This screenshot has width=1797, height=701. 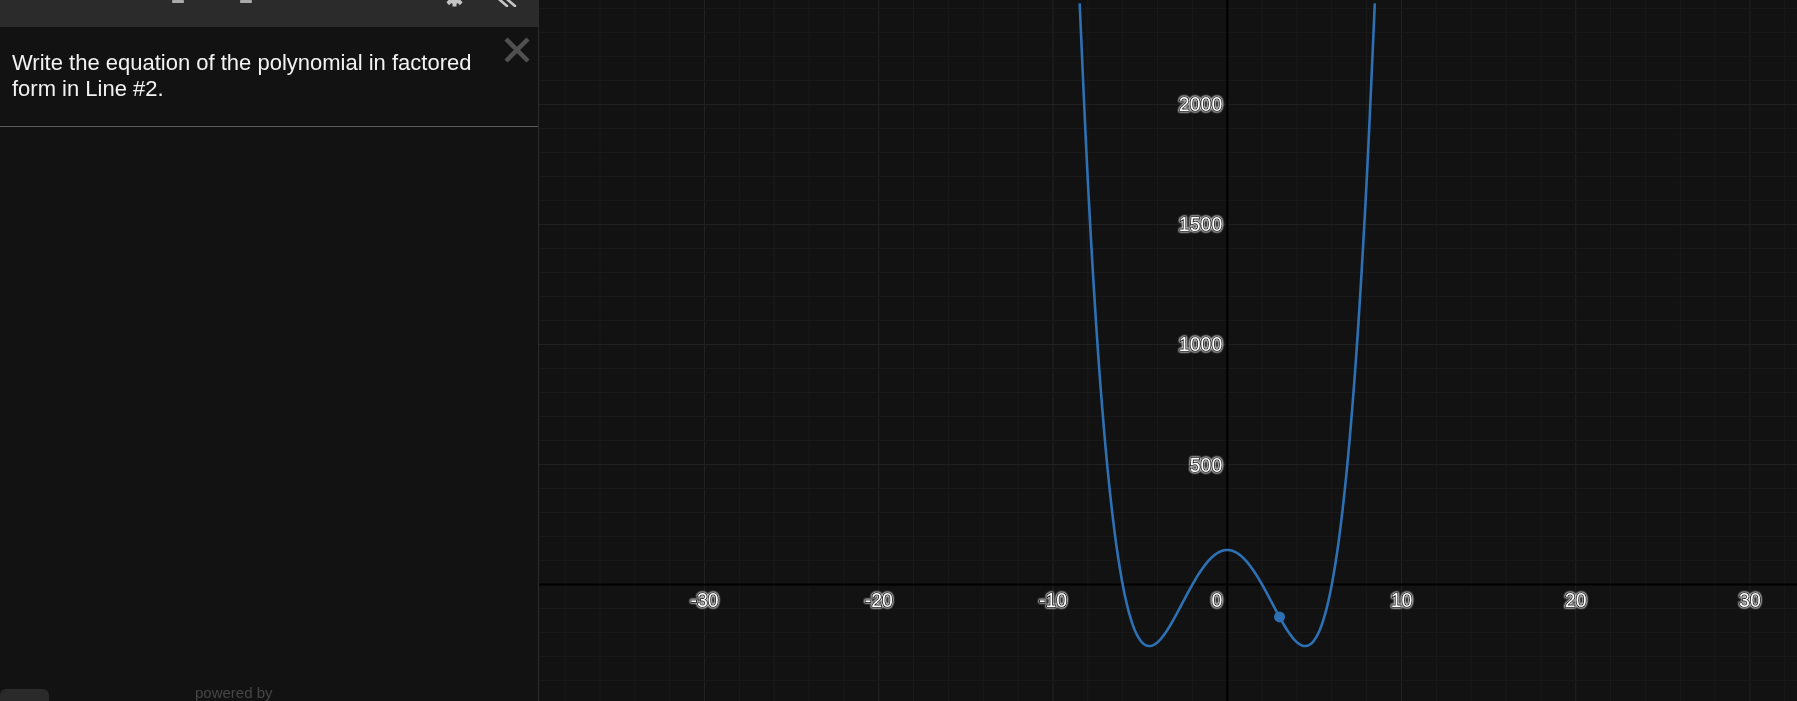 I want to click on curve-point, so click(x=1279, y=617).